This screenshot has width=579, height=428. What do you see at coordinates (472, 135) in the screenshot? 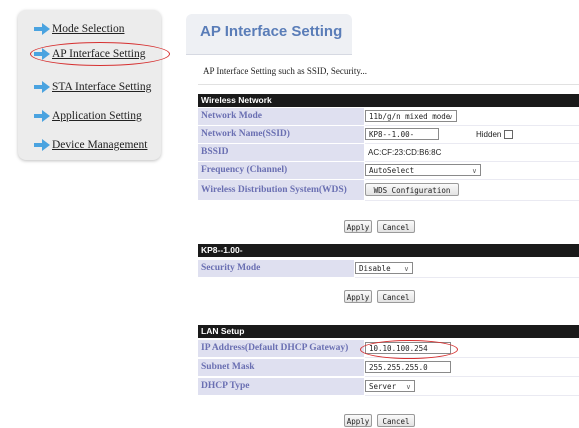
I see `ssid-cell: KP8--1.00- Hidden` at bounding box center [472, 135].